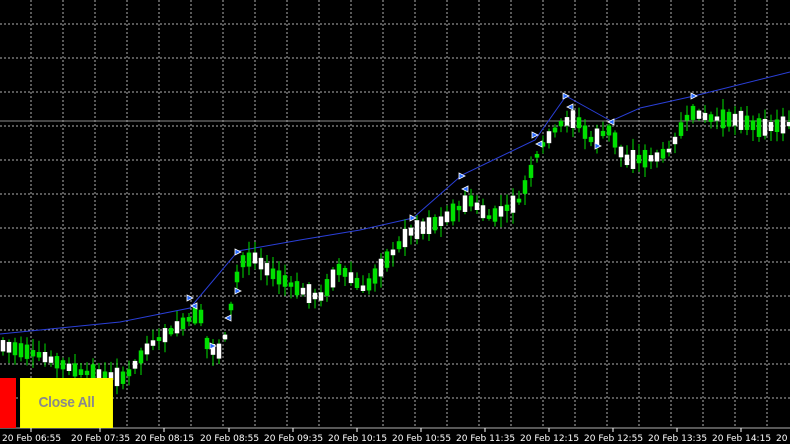 The image size is (790, 444). I want to click on time-axis-label: 20 Feb 12:15, so click(549, 439).